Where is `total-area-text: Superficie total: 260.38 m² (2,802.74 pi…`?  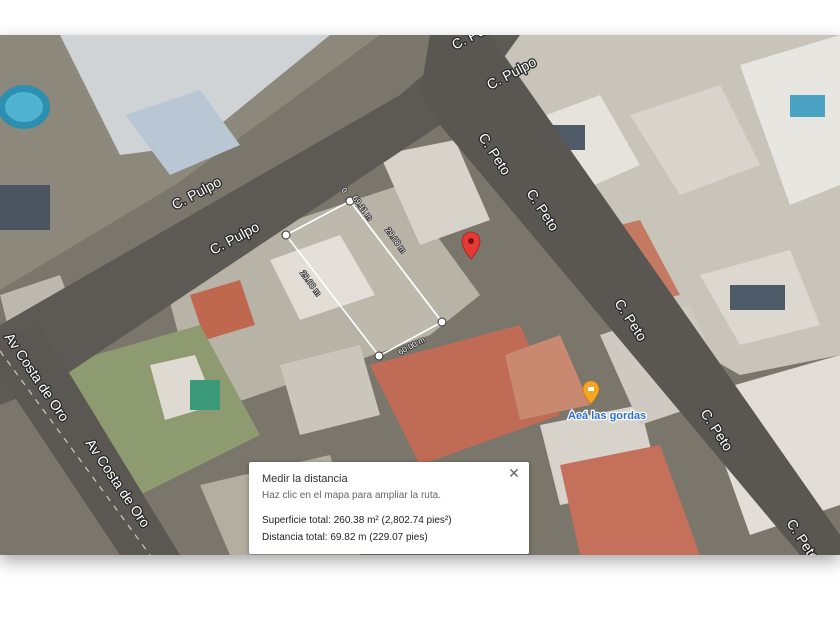
total-area-text: Superficie total: 260.38 m² (2,802.74 pi… is located at coordinates (357, 520).